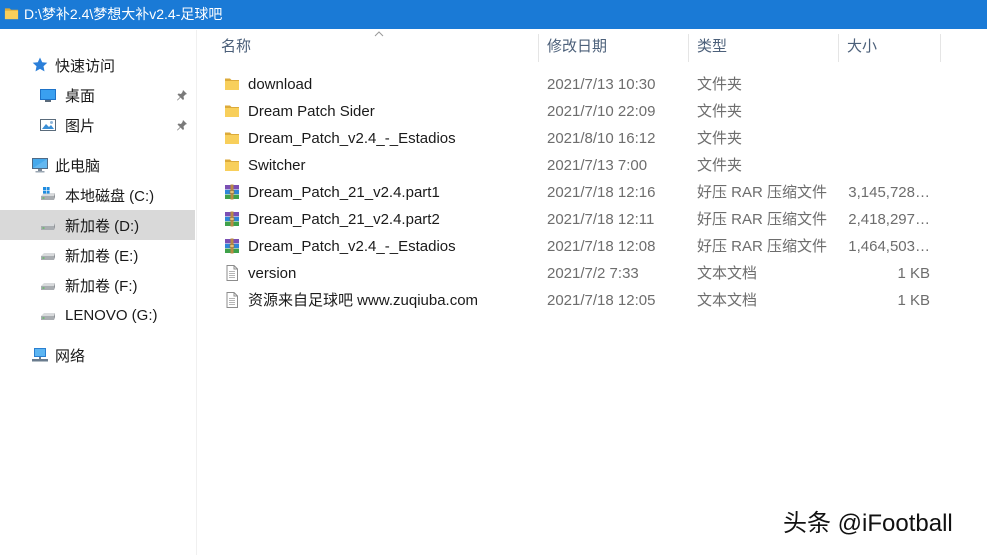  What do you see at coordinates (277, 165) in the screenshot?
I see `file-name: Switcher` at bounding box center [277, 165].